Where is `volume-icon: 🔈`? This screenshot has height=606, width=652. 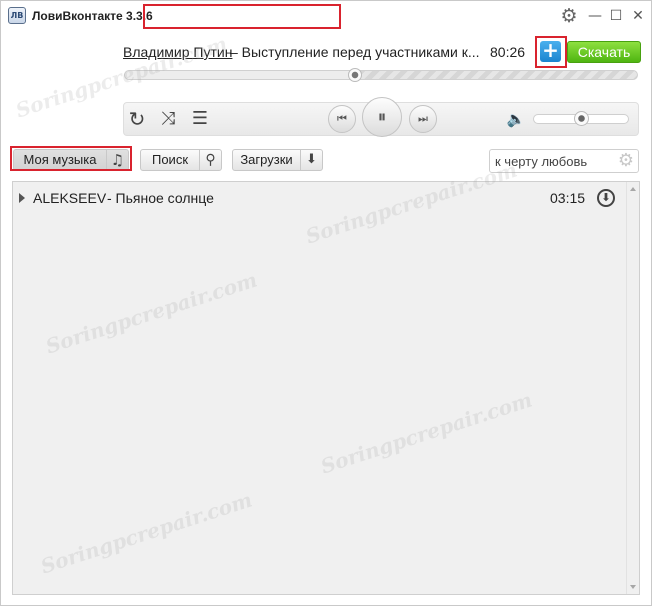
volume-icon: 🔈 is located at coordinates (516, 119).